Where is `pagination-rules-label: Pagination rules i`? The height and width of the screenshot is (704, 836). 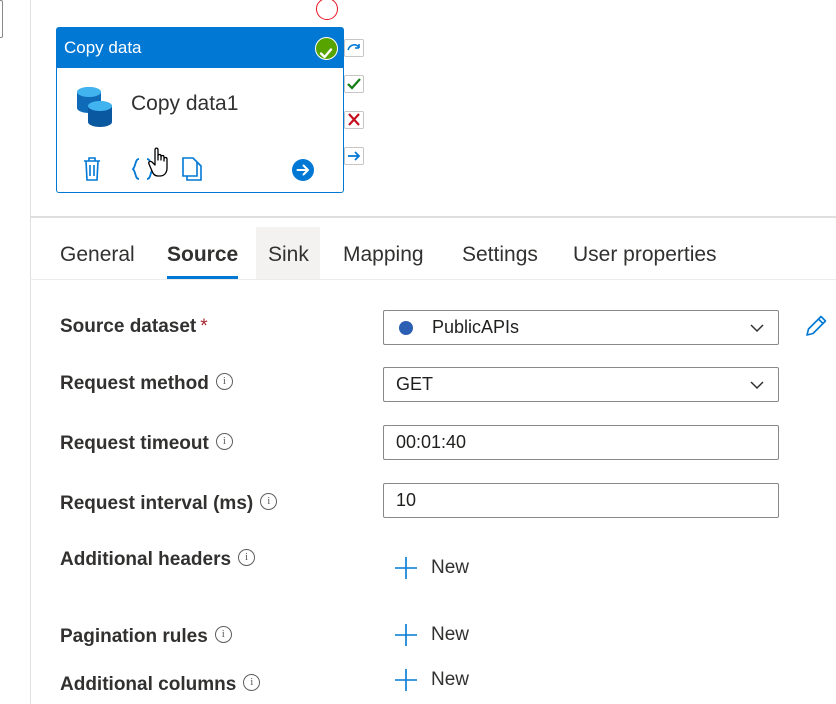
pagination-rules-label: Pagination rules i is located at coordinates (146, 637).